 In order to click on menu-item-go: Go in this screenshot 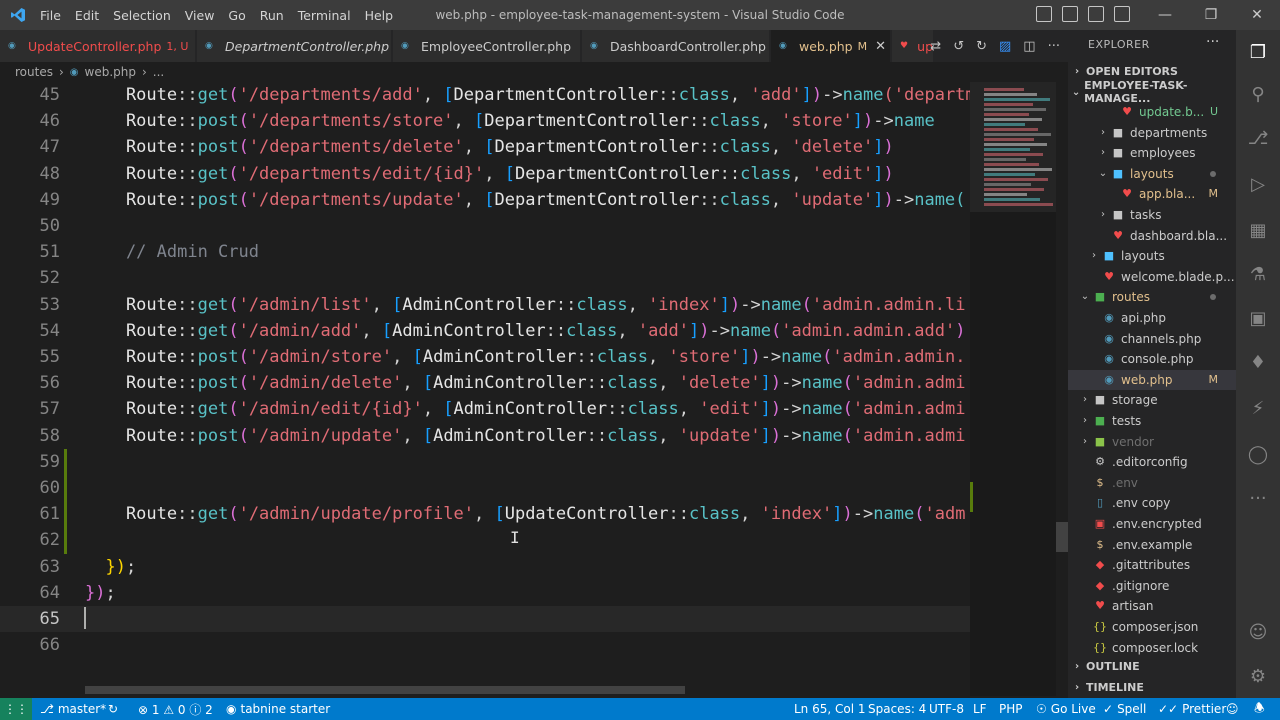, I will do `click(236, 15)`.